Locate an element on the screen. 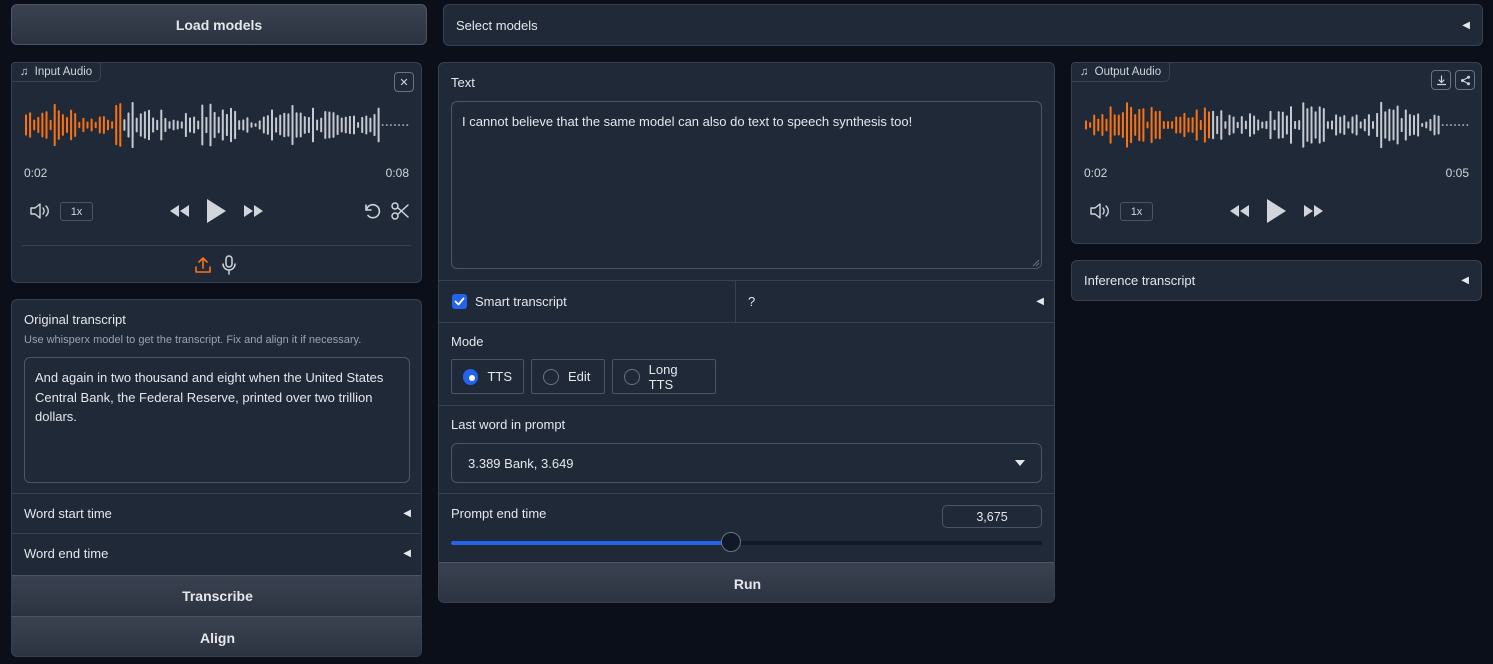 The height and width of the screenshot is (664, 1493). load-models-button: Load models is located at coordinates (219, 24).